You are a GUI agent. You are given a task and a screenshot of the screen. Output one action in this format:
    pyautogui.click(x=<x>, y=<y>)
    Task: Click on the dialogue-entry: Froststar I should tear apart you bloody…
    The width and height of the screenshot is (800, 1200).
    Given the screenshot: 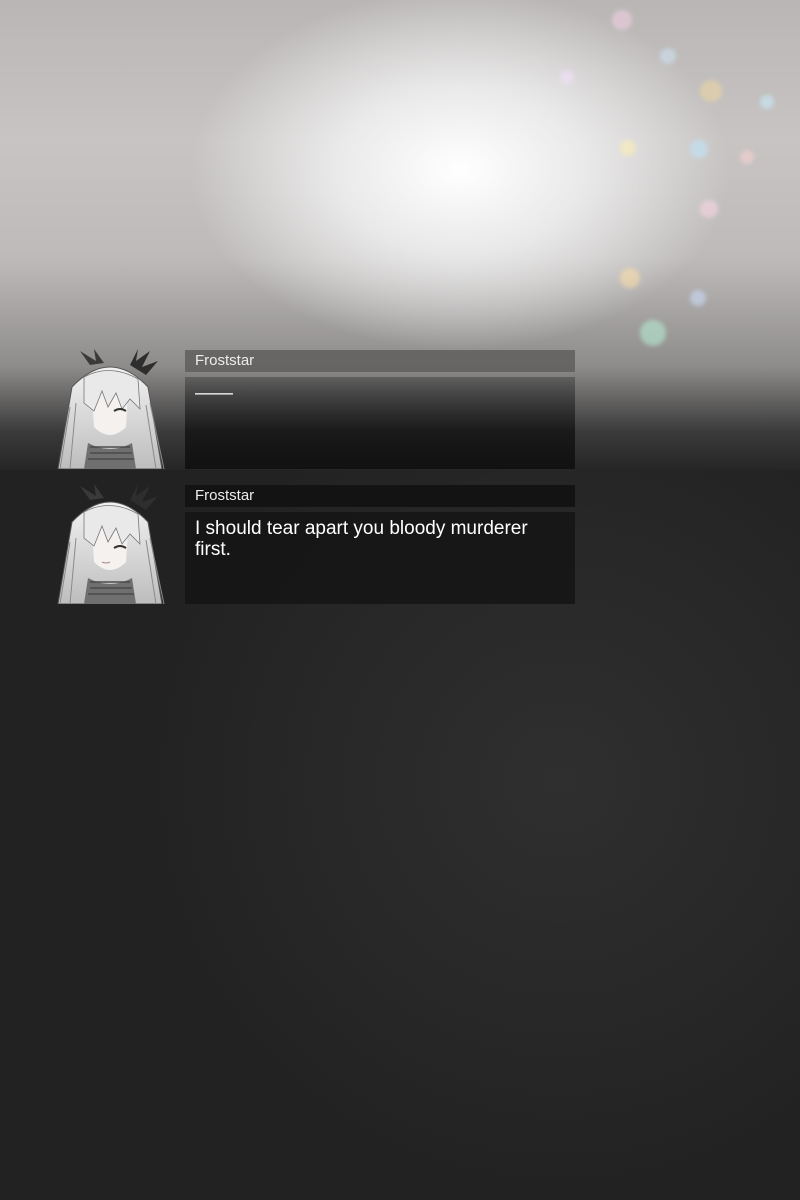 What is the action you would take?
    pyautogui.click(x=312, y=543)
    